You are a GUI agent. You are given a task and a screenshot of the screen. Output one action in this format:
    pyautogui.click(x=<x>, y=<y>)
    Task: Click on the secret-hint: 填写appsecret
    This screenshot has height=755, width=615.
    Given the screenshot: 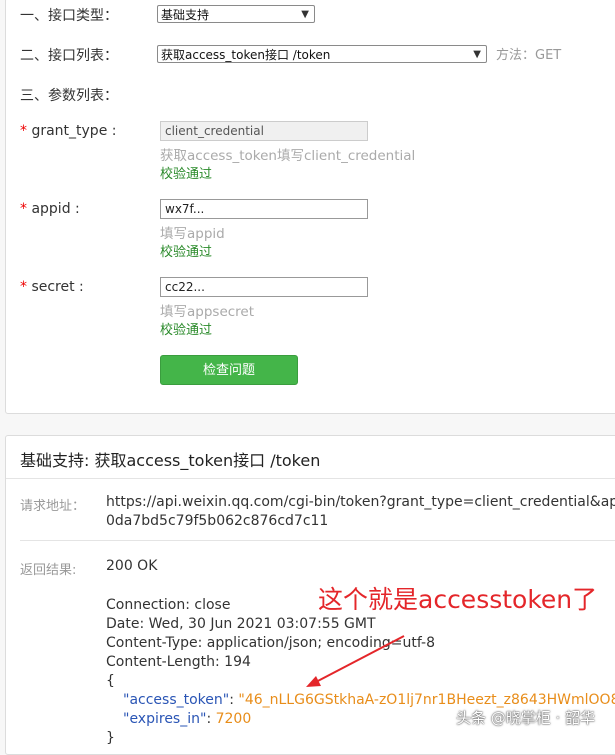 What is the action you would take?
    pyautogui.click(x=207, y=312)
    